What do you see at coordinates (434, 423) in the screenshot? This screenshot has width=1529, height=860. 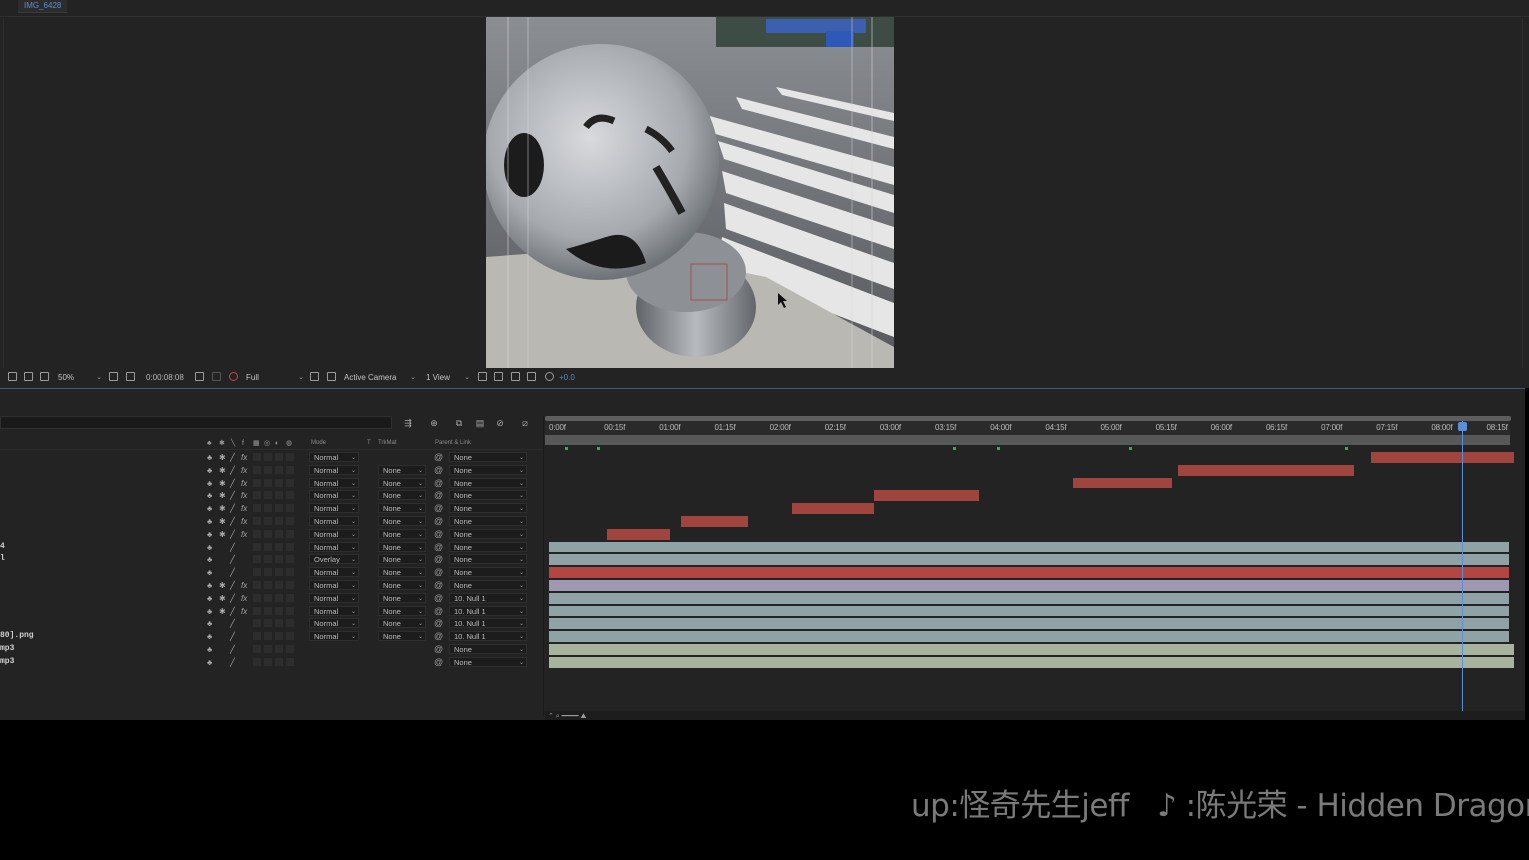 I see `frame-blending-icon: ⊕` at bounding box center [434, 423].